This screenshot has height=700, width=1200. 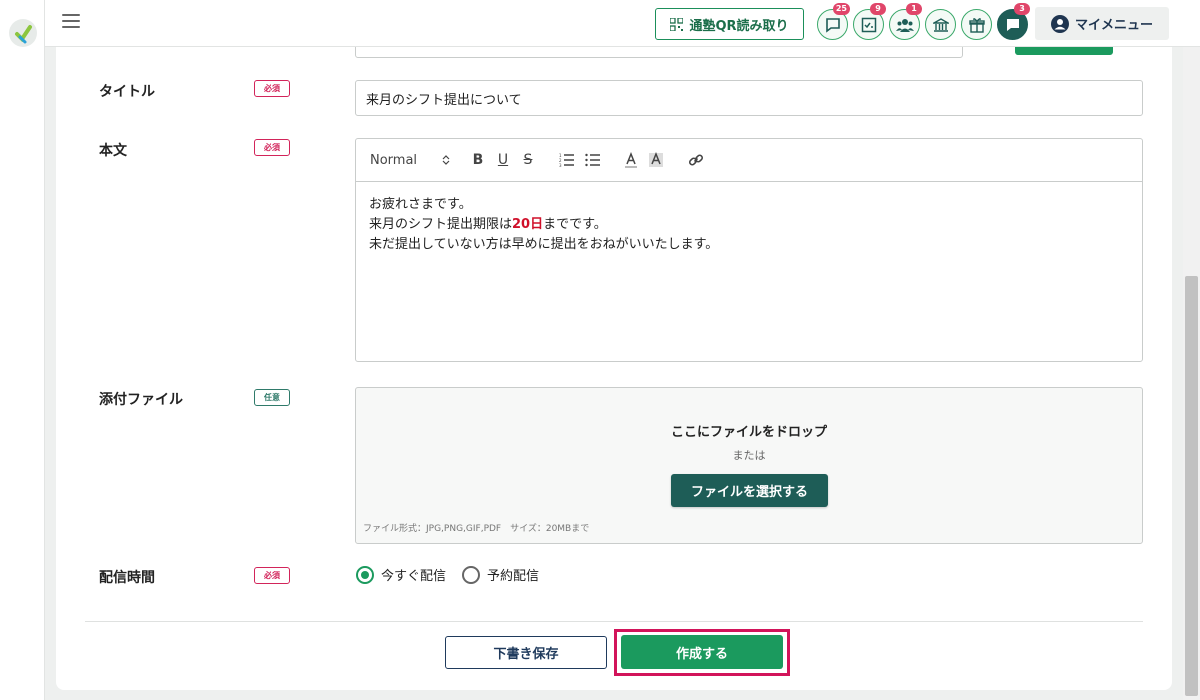 I want to click on link-icon, so click(x=696, y=160).